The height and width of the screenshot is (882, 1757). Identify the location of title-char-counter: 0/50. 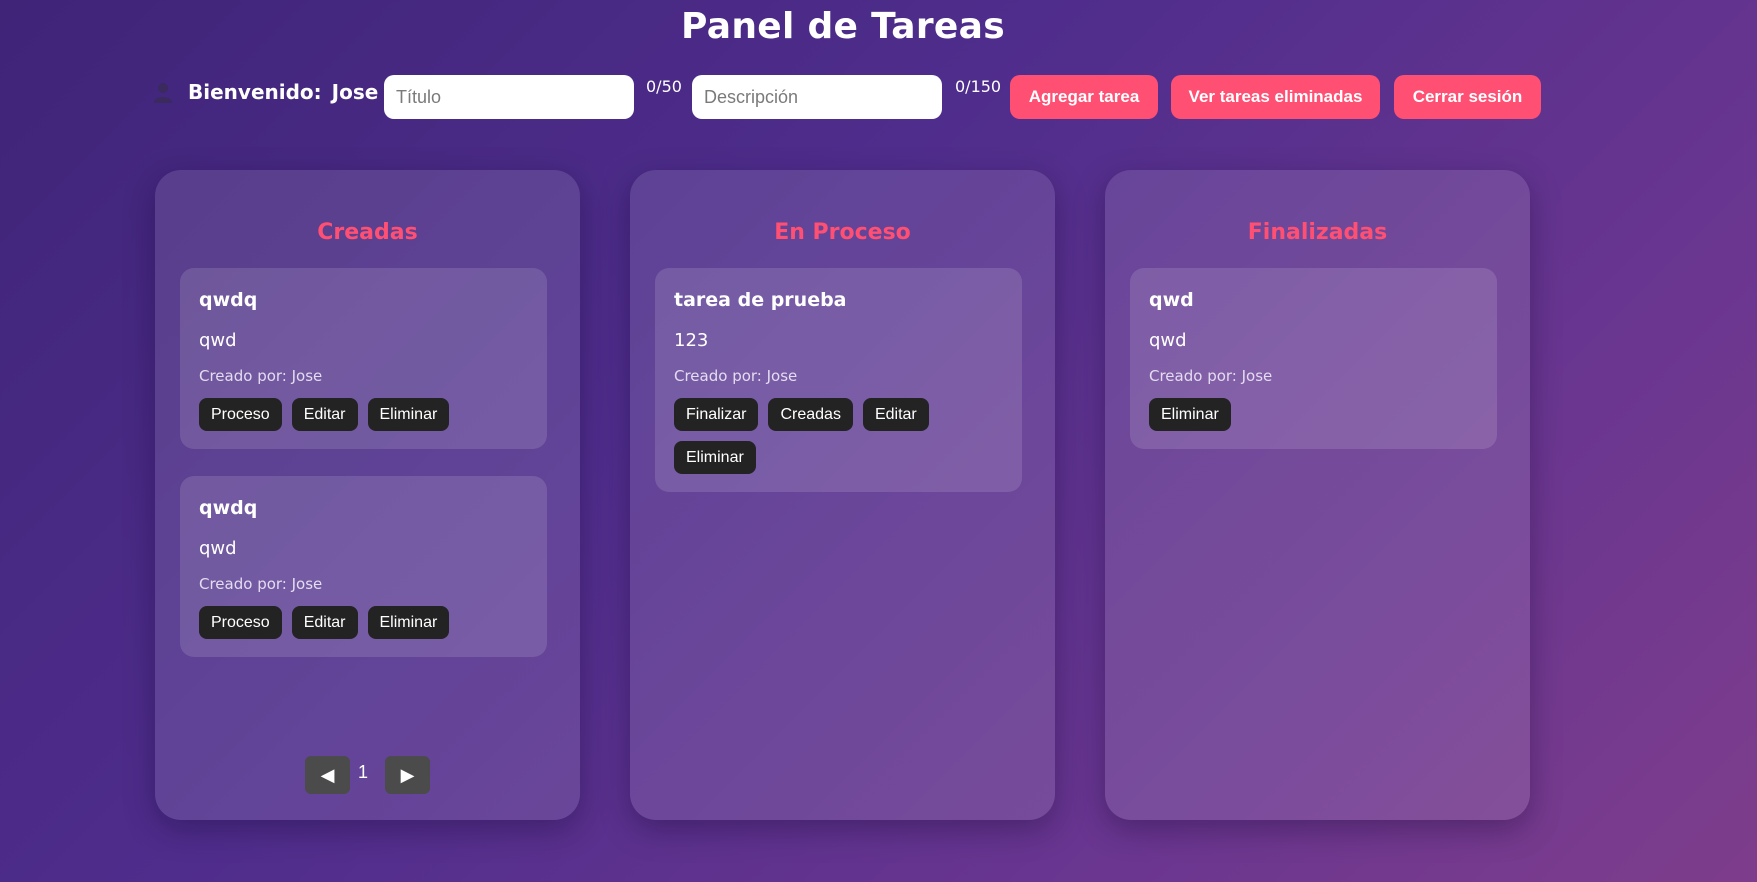
(664, 86).